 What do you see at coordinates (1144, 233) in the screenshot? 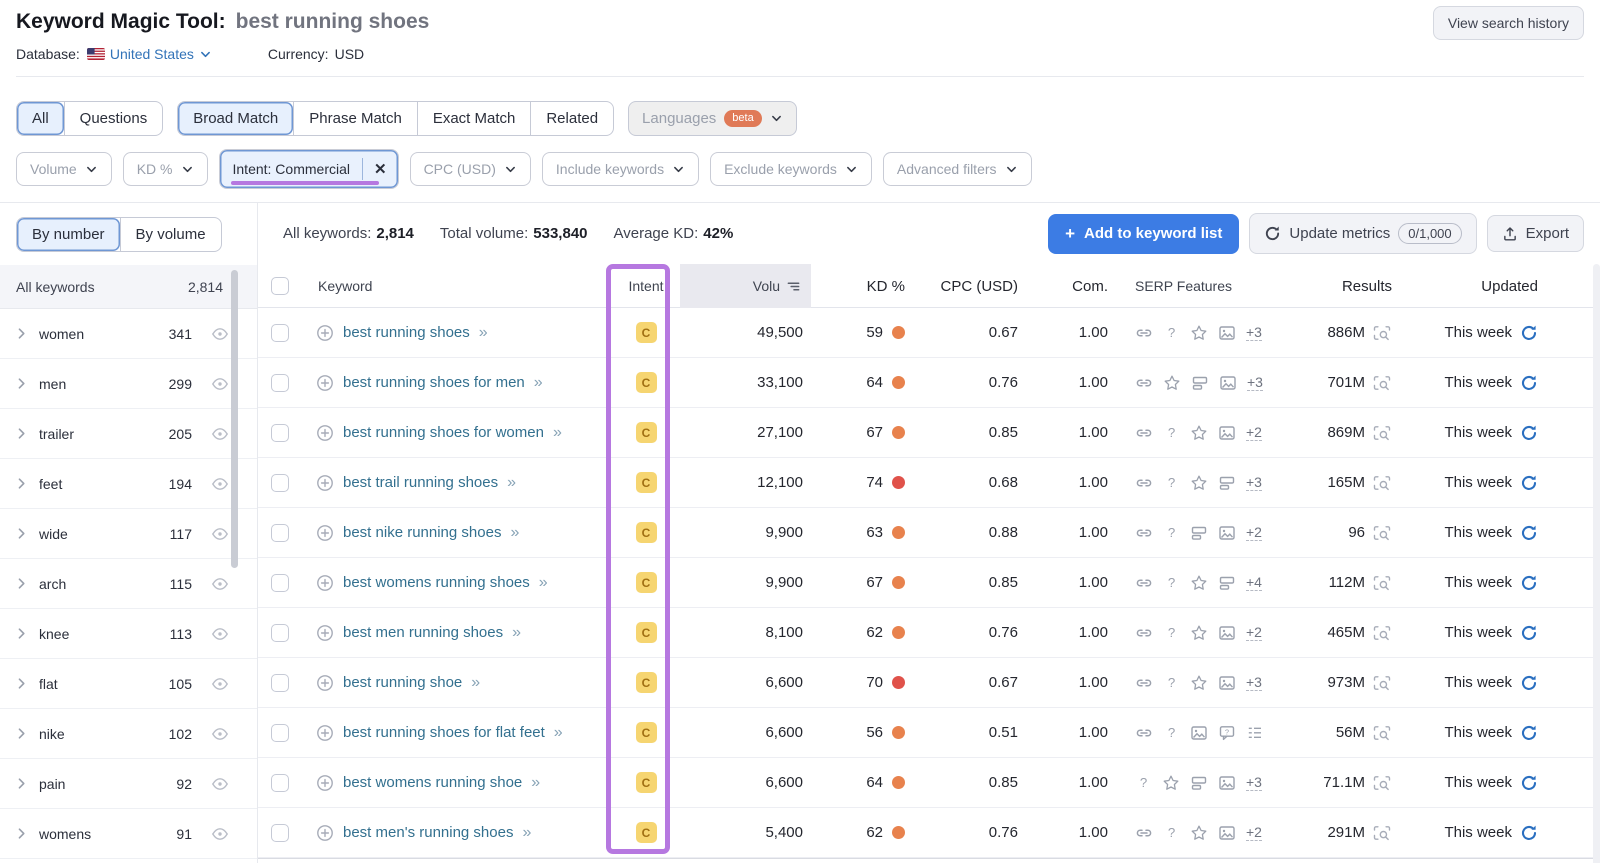
I see `add-to-keyword-list-button: + Add to keyword list` at bounding box center [1144, 233].